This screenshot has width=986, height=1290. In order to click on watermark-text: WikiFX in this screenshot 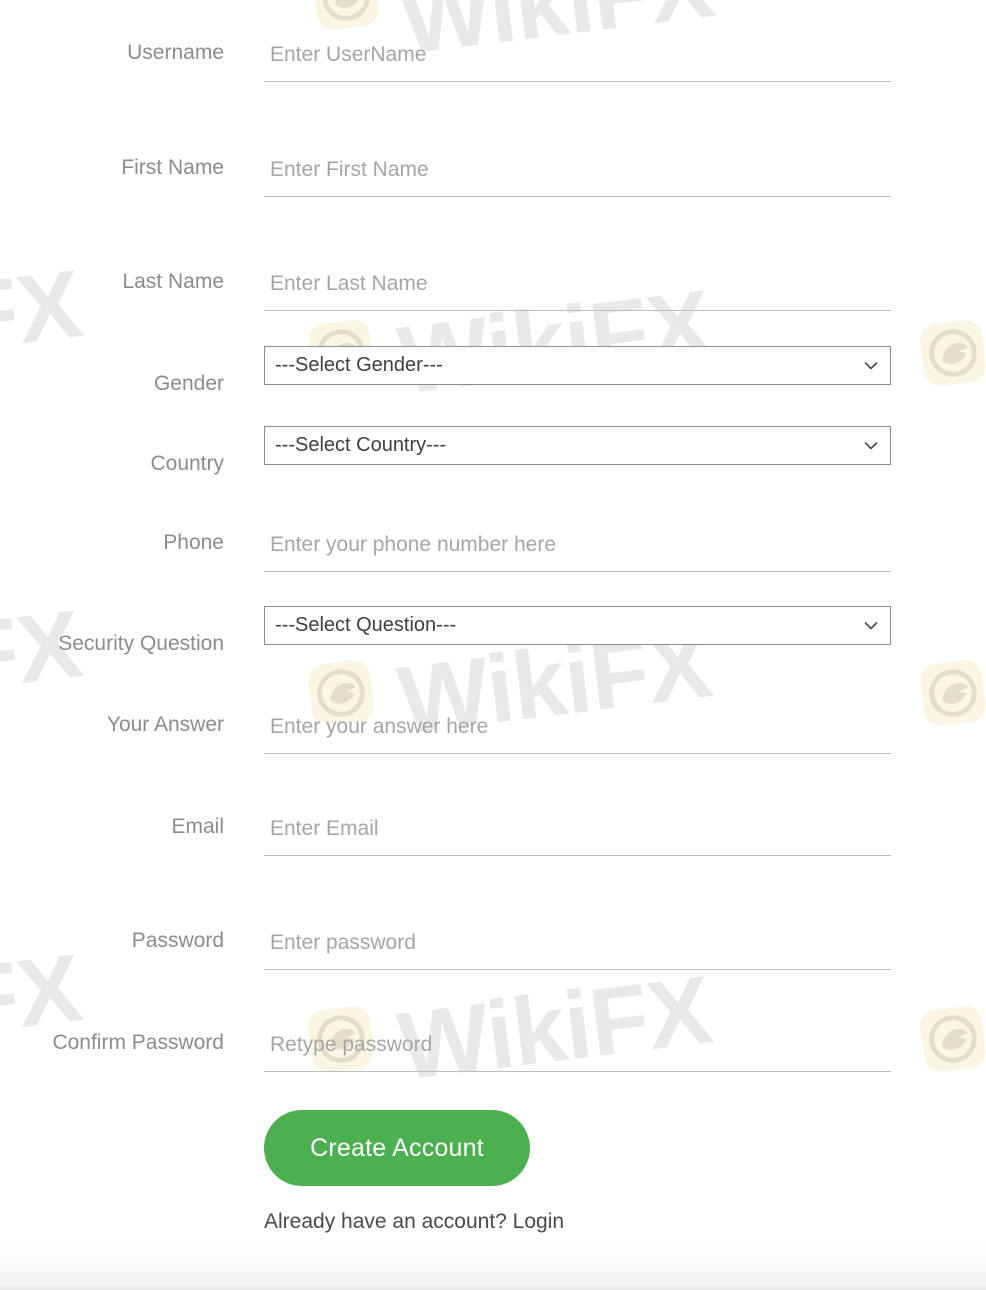, I will do `click(43, 1006)`.